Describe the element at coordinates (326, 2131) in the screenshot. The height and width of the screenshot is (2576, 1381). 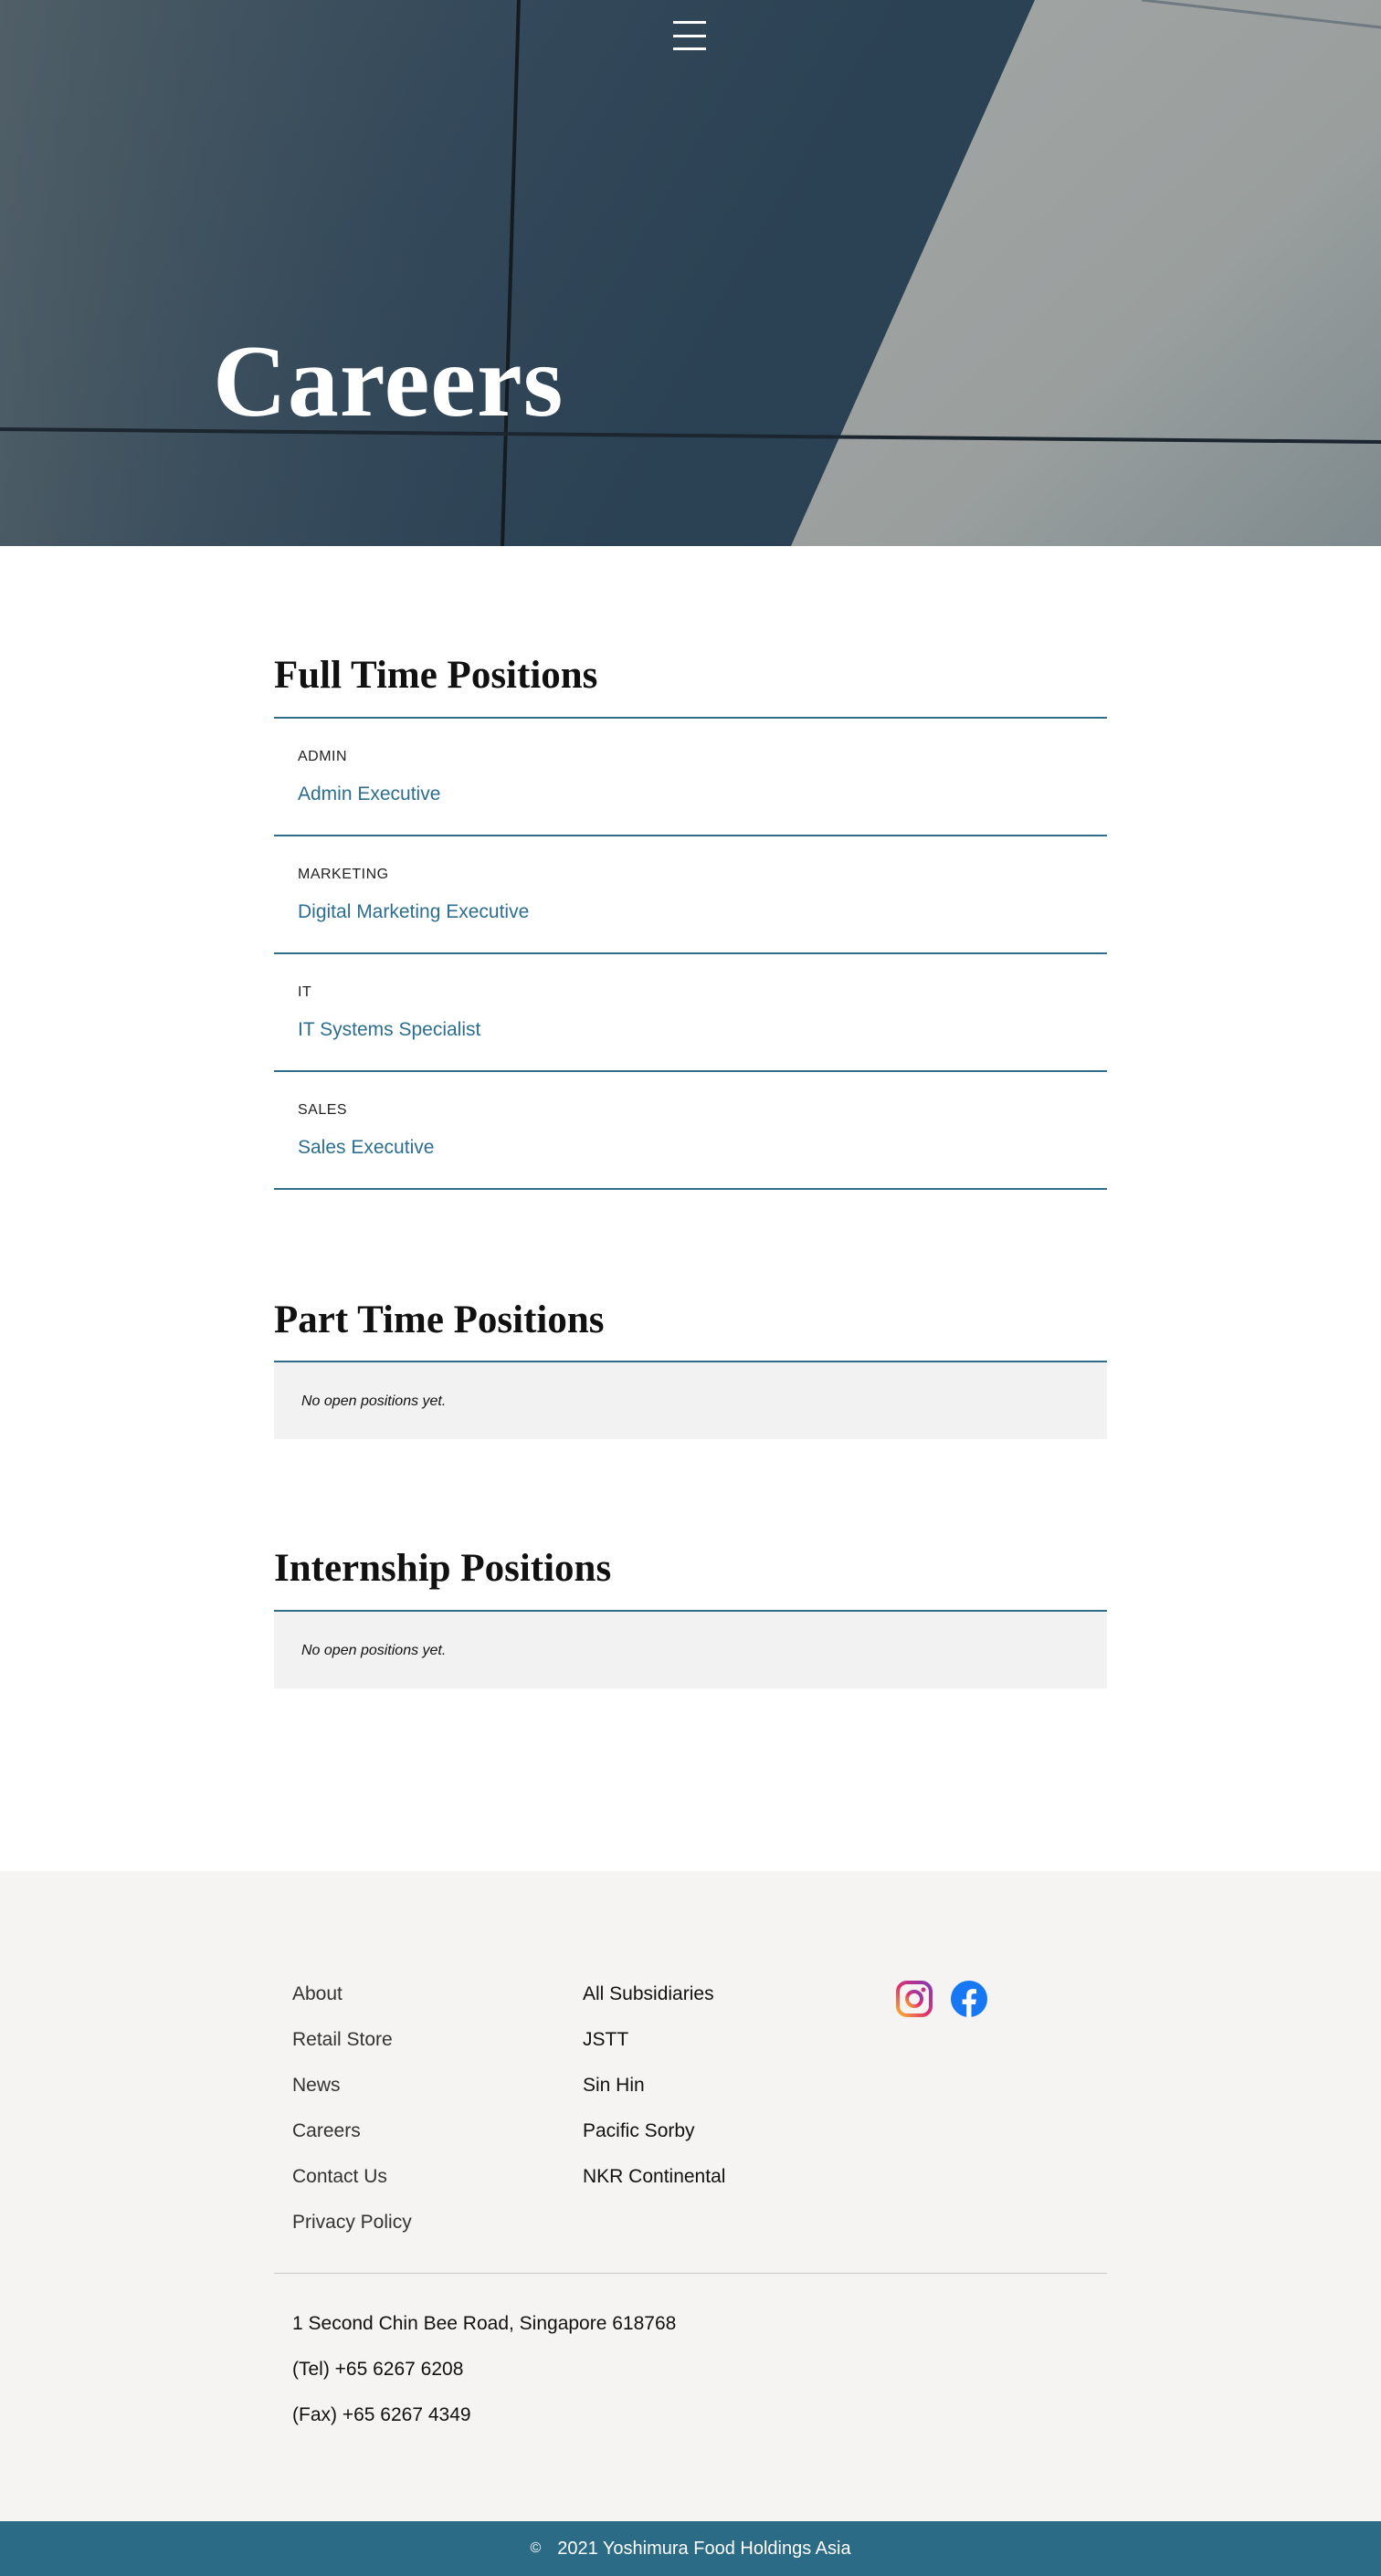
I see `footer-link-careers: Careers` at that location.